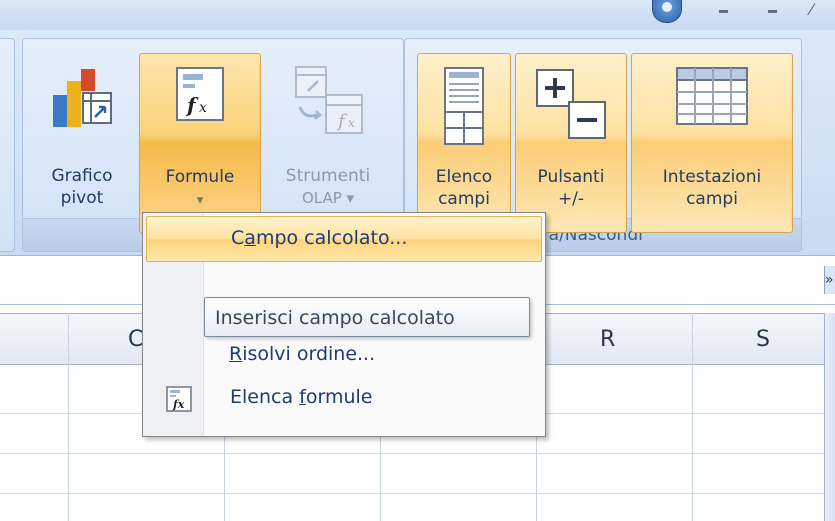  Describe the element at coordinates (571, 177) in the screenshot. I see `plus-minus-label-1: Pulsanti` at that location.